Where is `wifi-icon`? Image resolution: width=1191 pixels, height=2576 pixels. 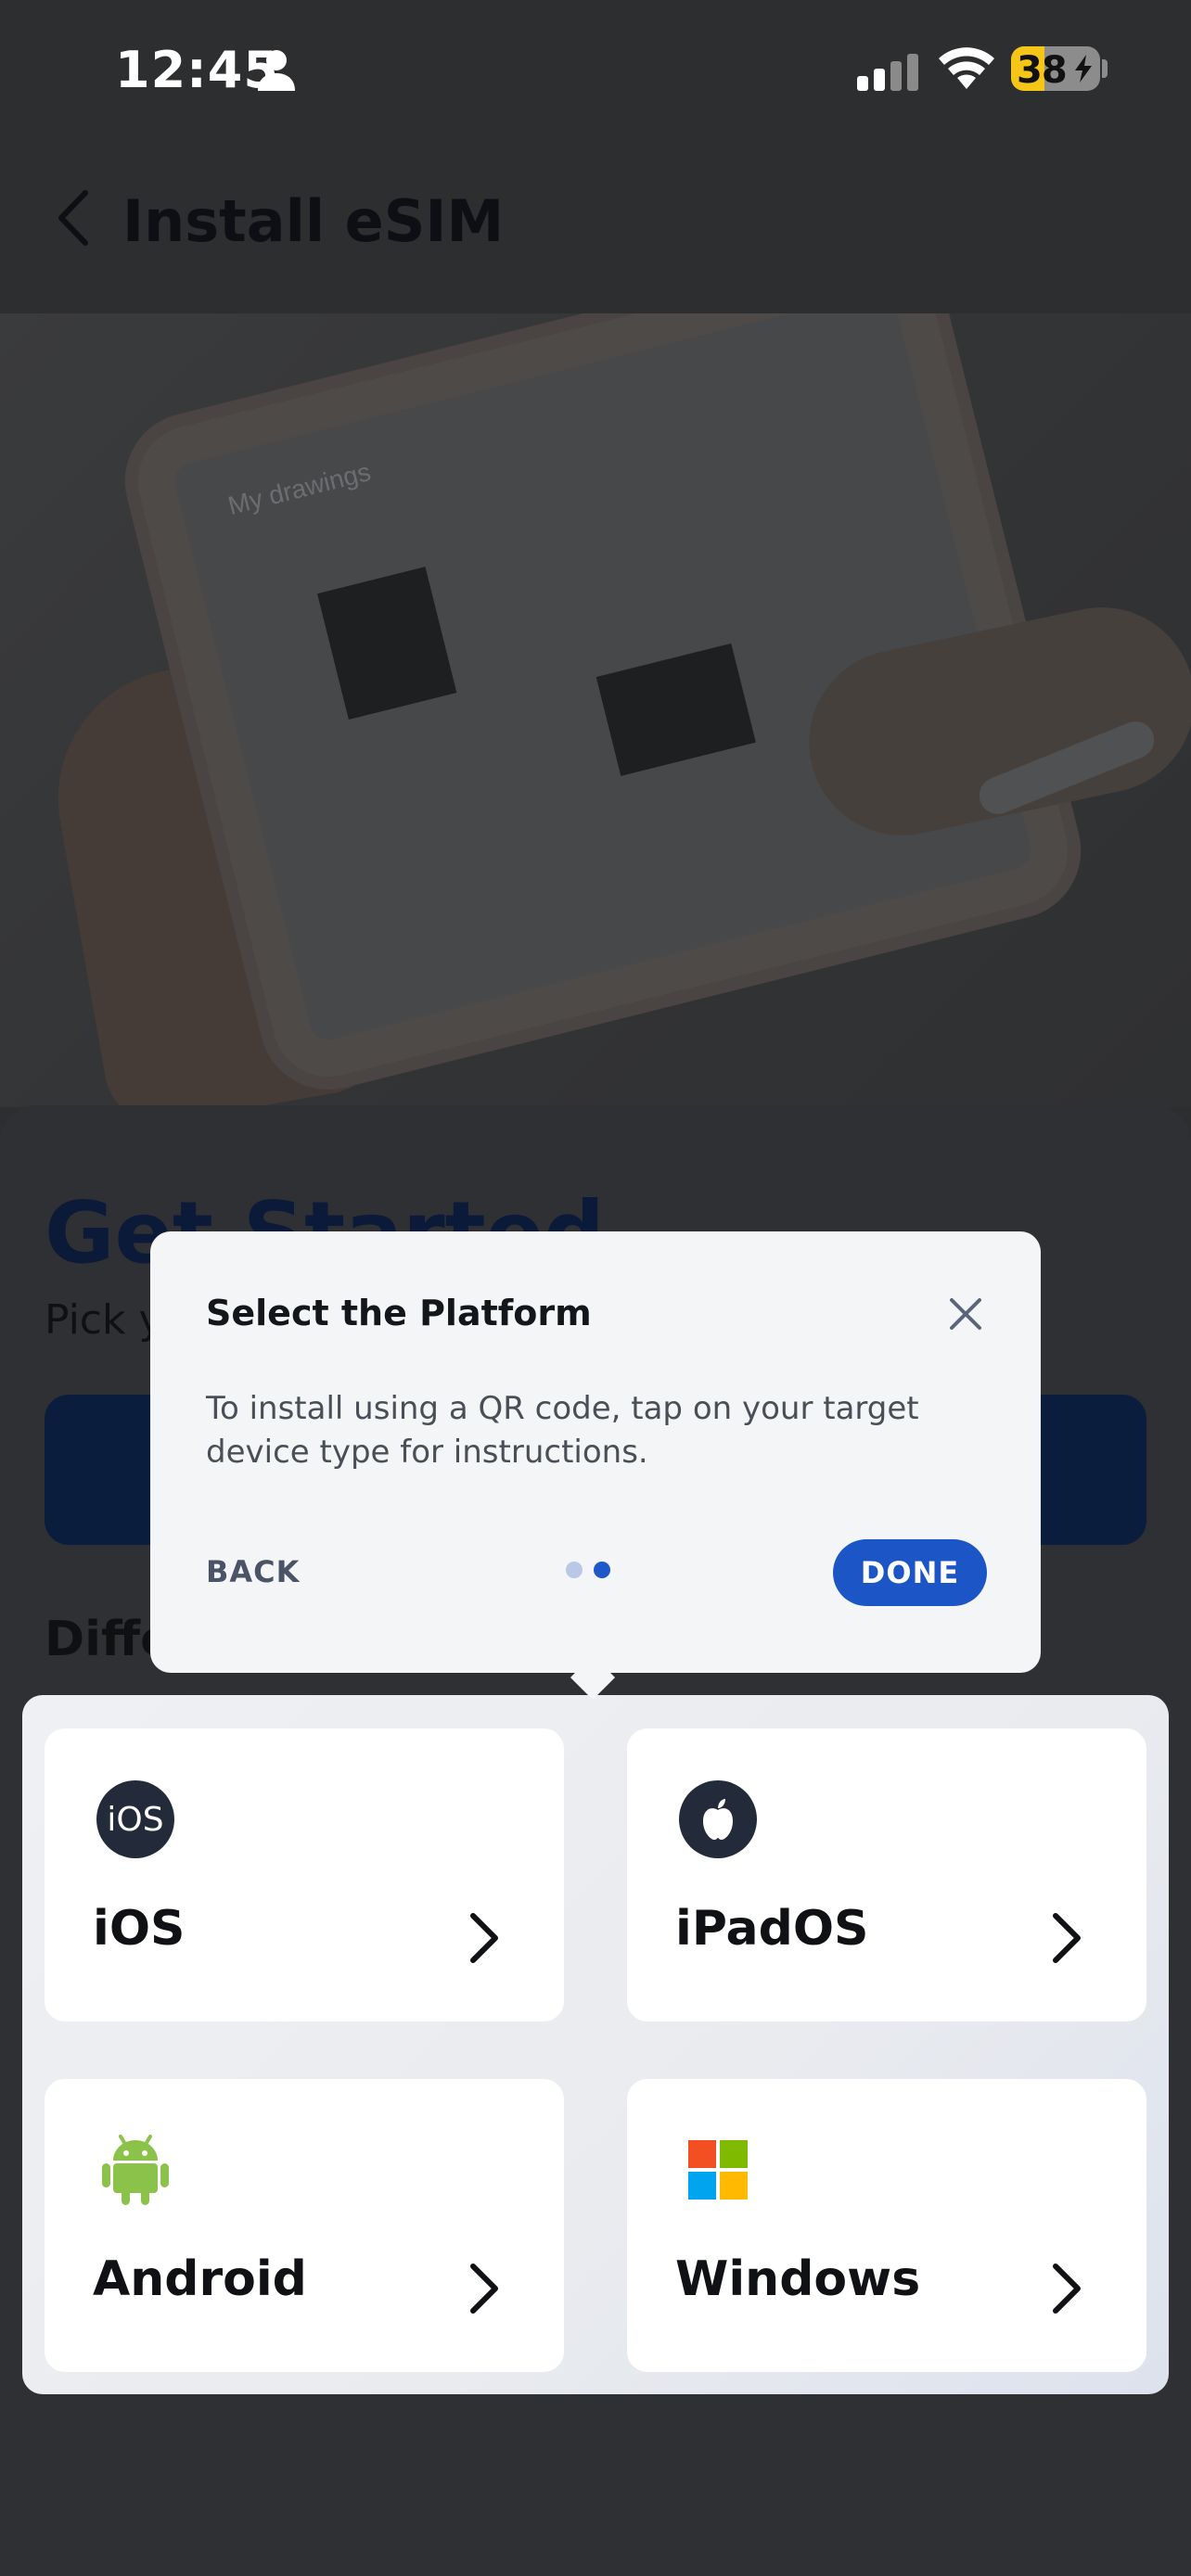 wifi-icon is located at coordinates (966, 68).